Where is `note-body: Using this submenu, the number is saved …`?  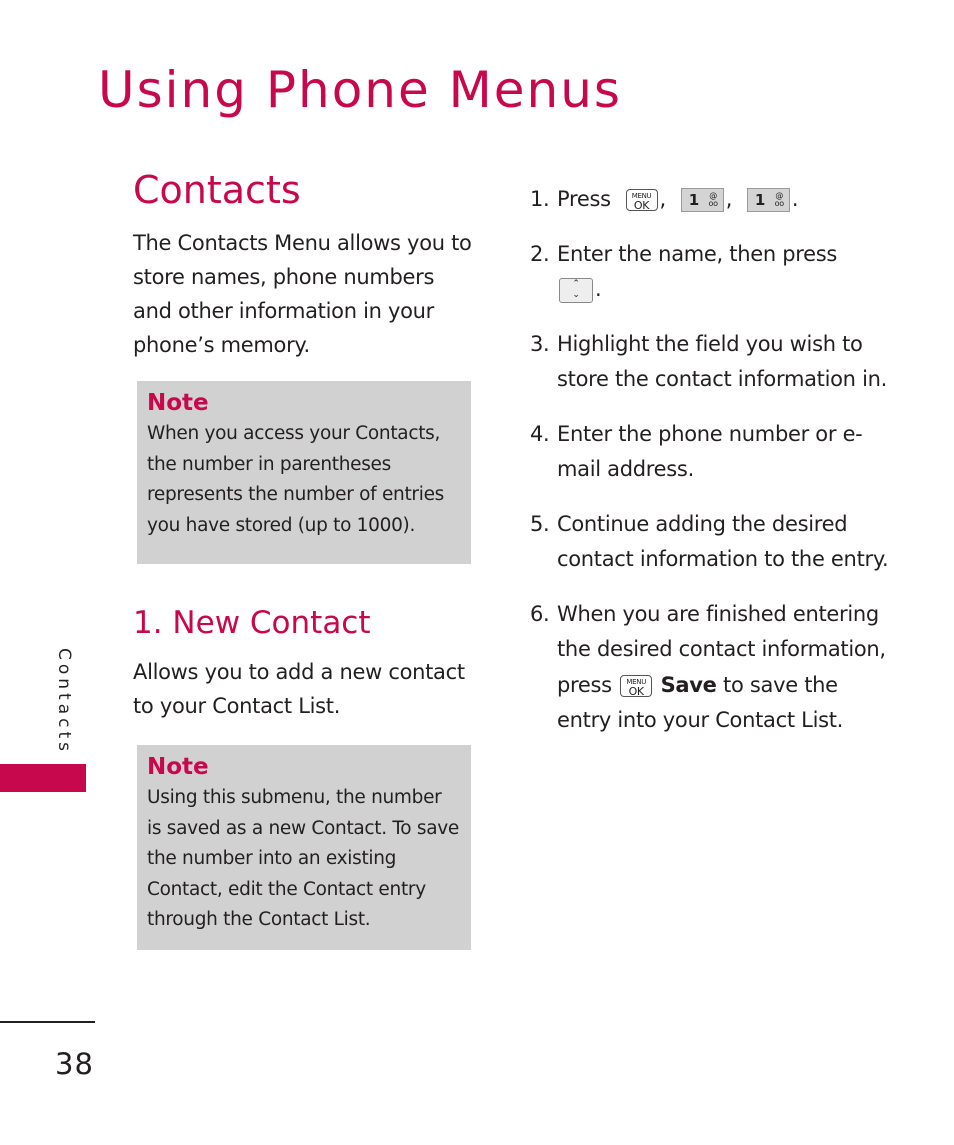
note-body: Using this submenu, the number is saved … is located at coordinates (303, 858).